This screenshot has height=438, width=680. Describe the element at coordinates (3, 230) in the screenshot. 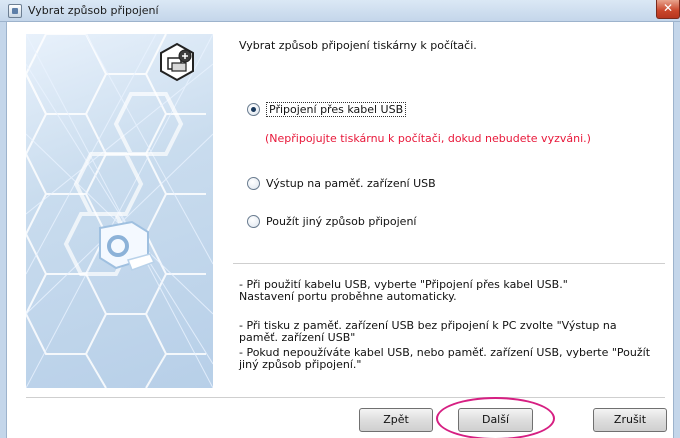

I see `window-frame-left` at that location.